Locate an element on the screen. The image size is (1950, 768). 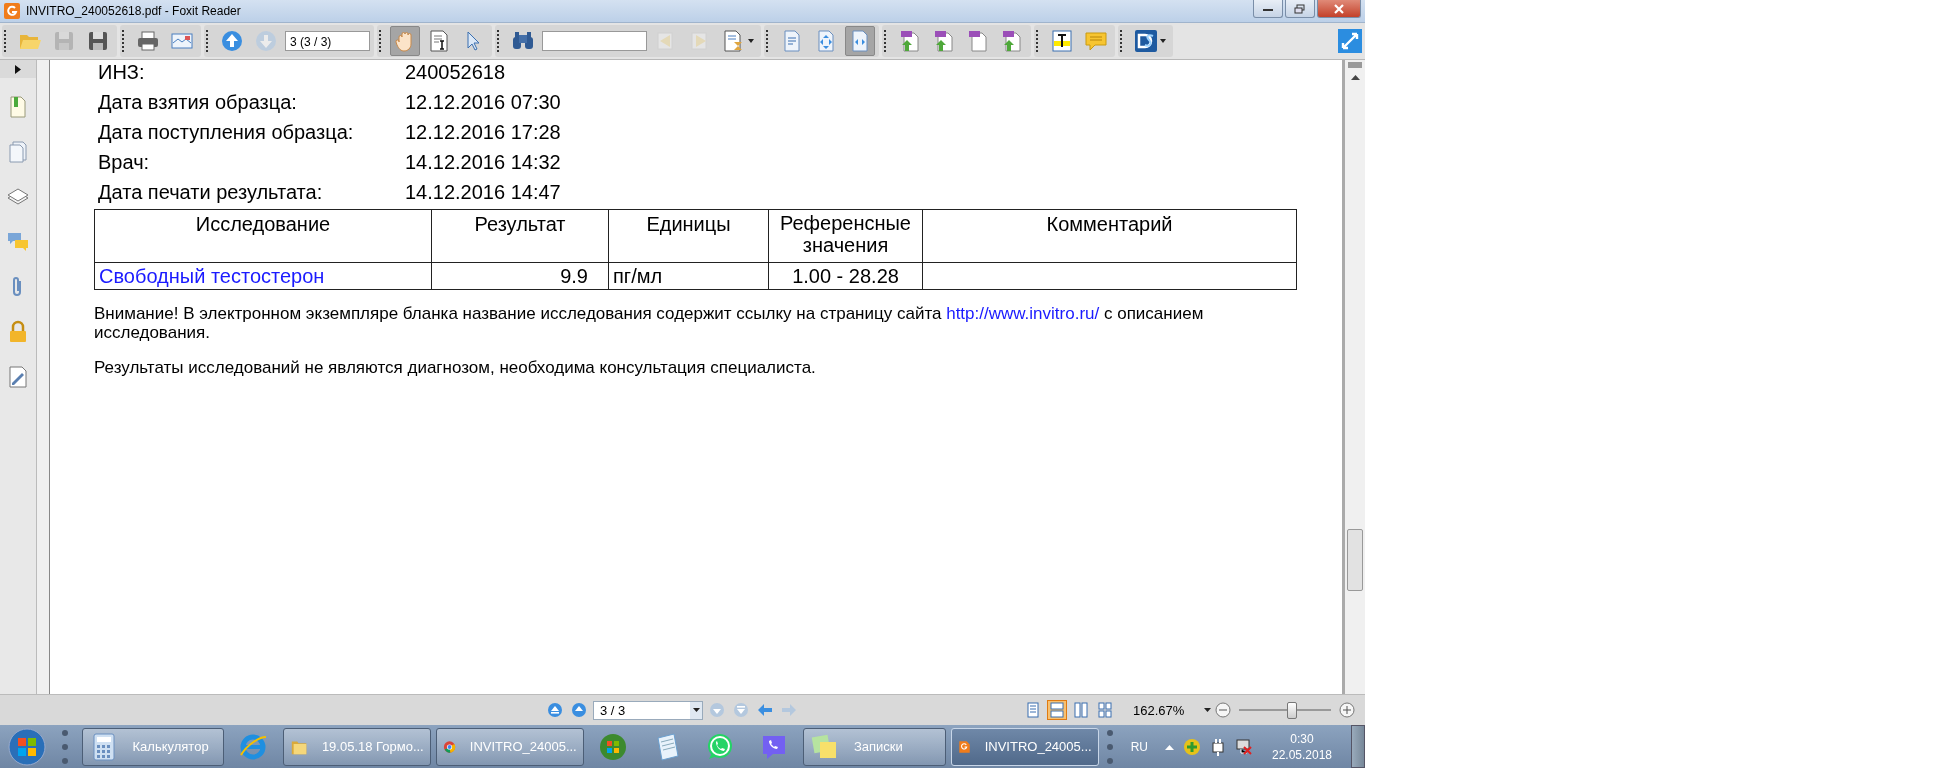
column-header: Референсные значения is located at coordinates (845, 236).